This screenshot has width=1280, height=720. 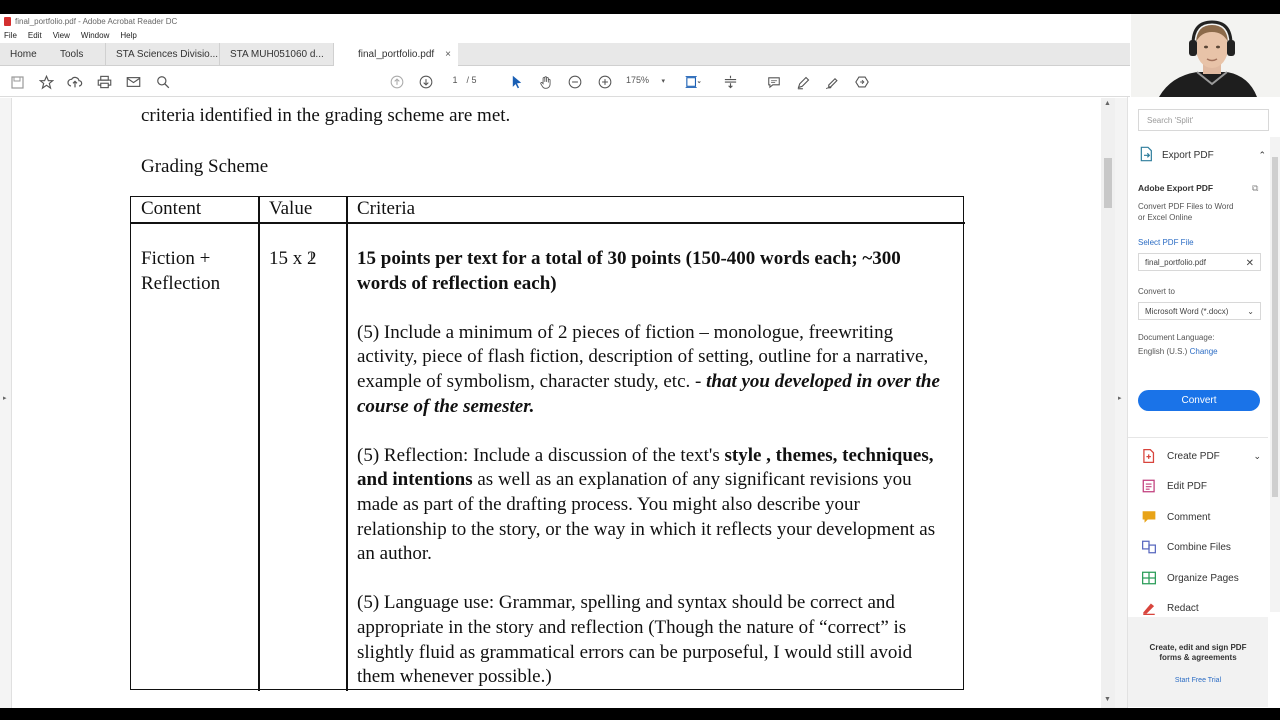 What do you see at coordinates (1121, 403) in the screenshot?
I see `right-panel-toggle: ▸` at bounding box center [1121, 403].